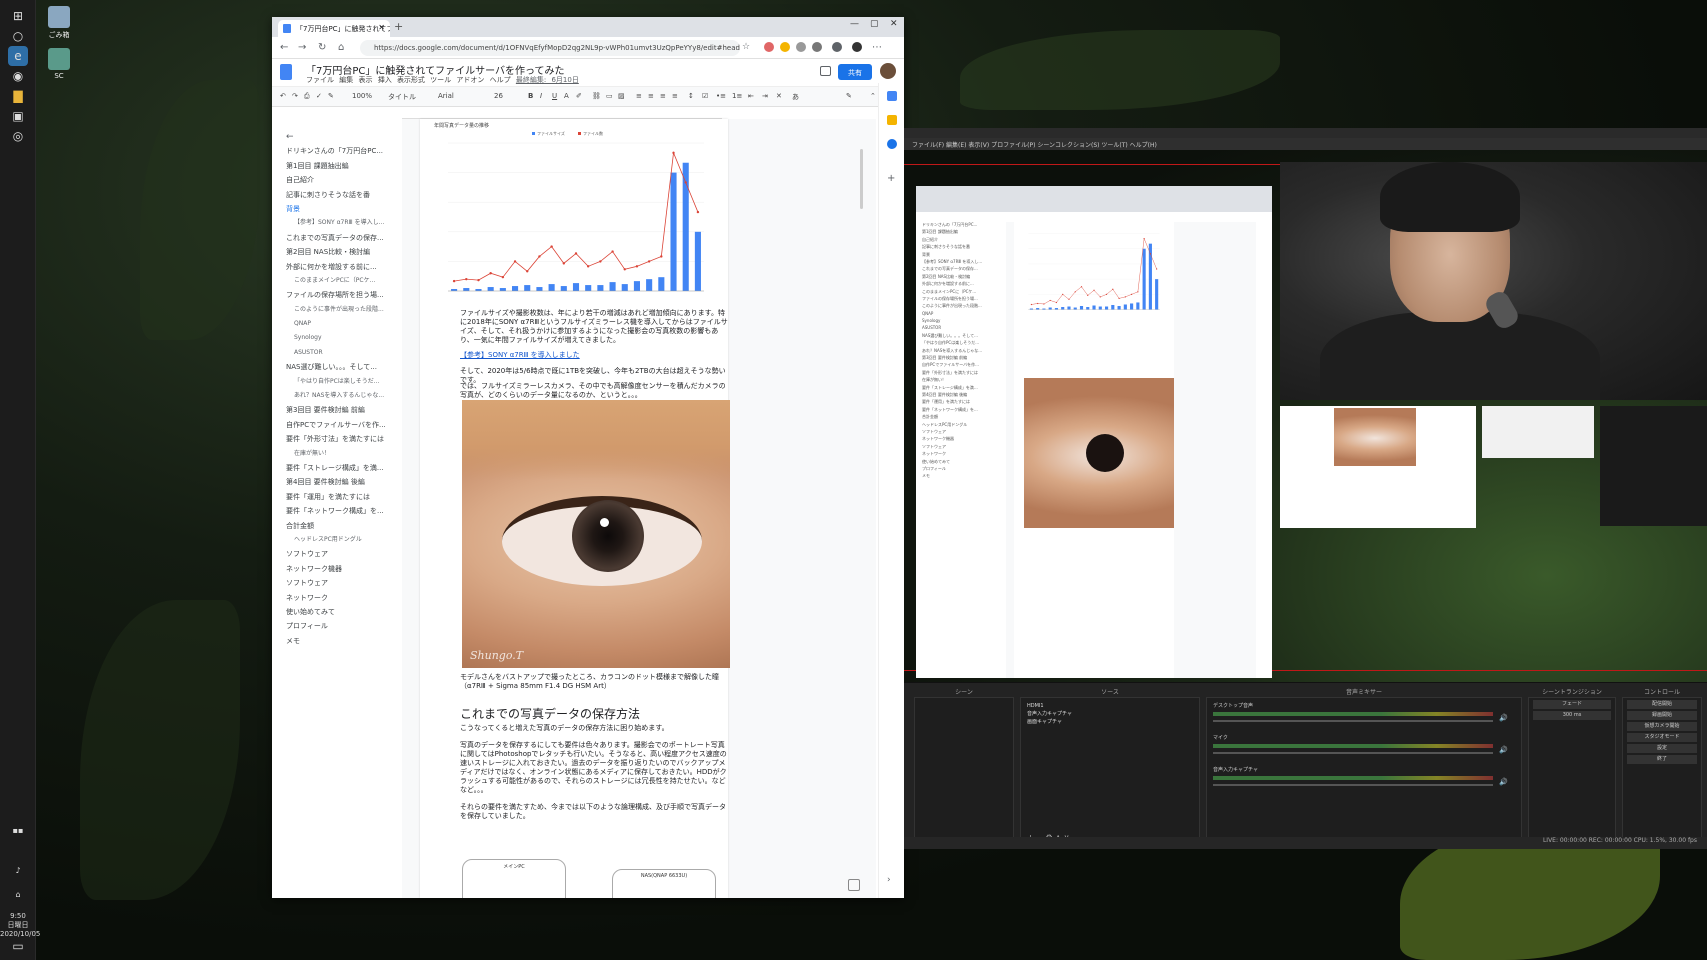  I want to click on expand-panel-icon: ›, so click(892, 880).